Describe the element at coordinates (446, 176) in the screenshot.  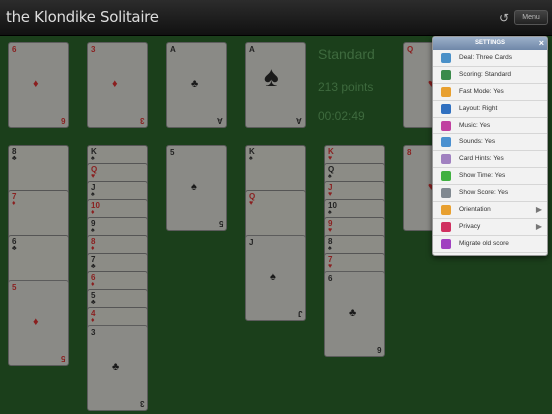
I see `time-icon` at that location.